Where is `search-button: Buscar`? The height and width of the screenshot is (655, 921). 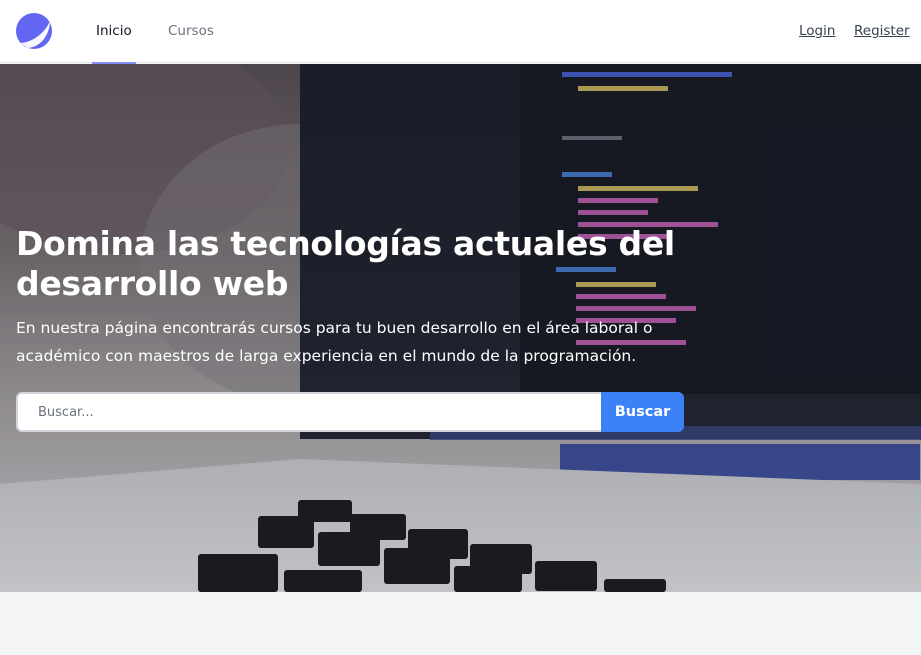 search-button: Buscar is located at coordinates (642, 412).